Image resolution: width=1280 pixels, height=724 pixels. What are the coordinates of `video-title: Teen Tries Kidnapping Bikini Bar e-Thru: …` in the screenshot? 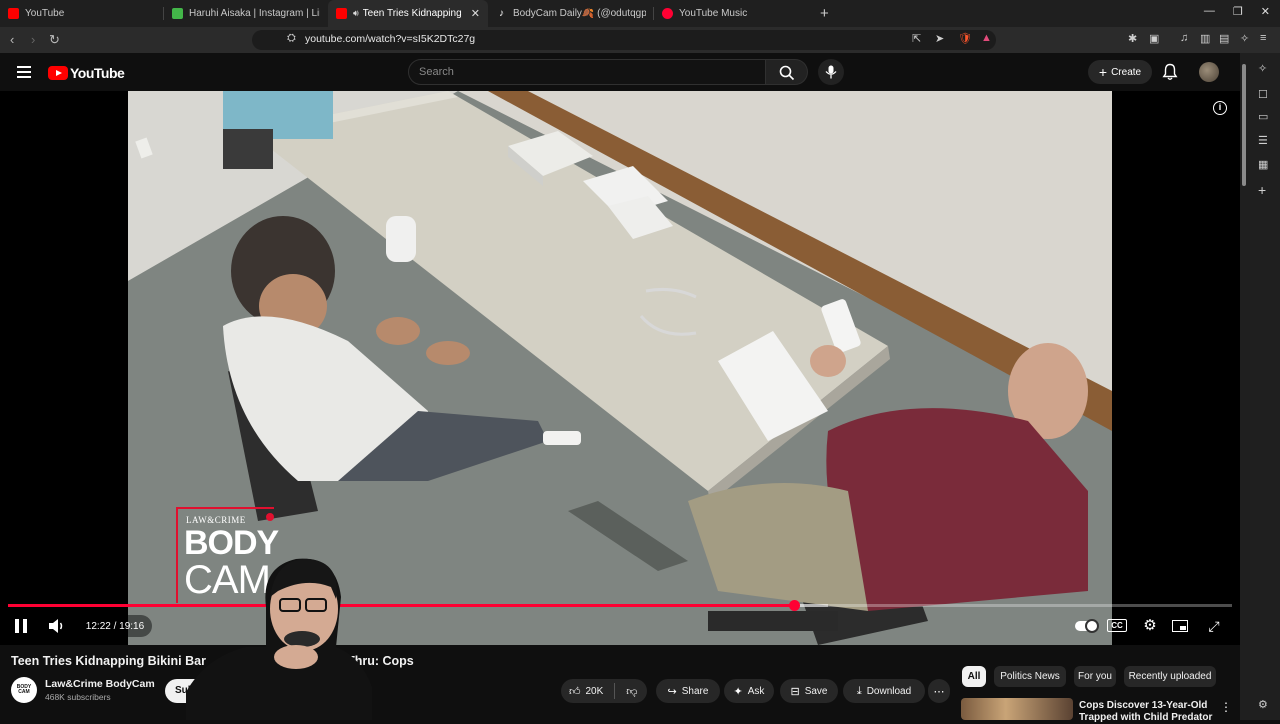 It's located at (212, 661).